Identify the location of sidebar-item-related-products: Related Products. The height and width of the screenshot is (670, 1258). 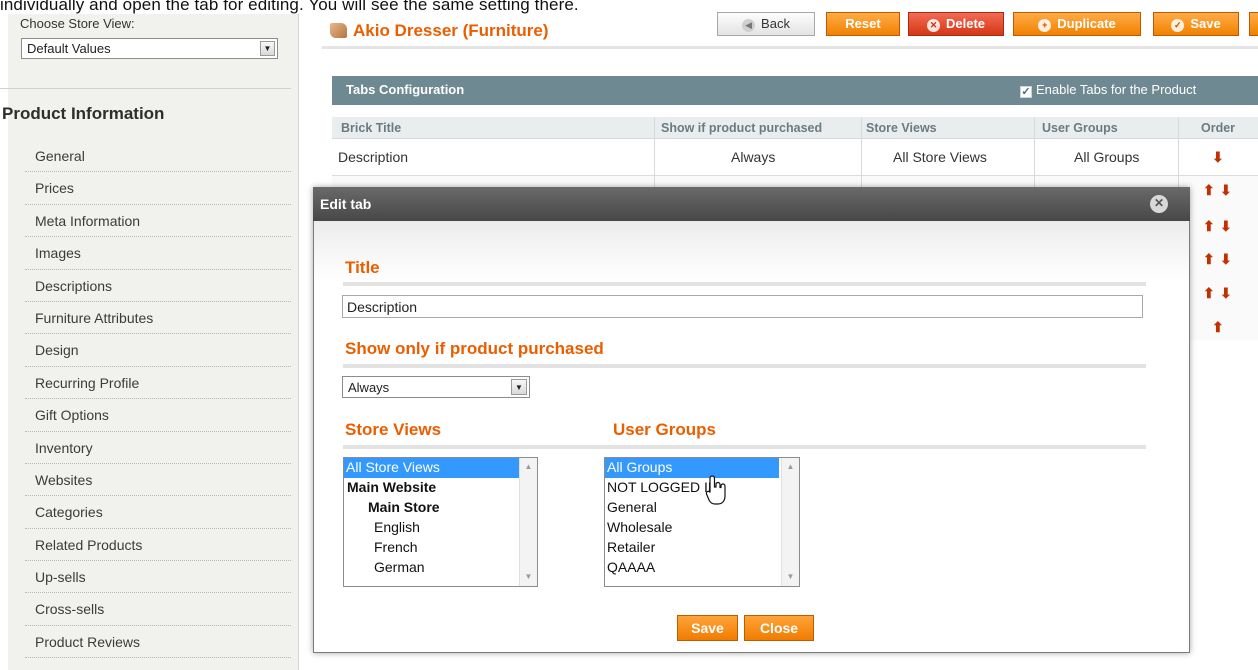
(158, 545).